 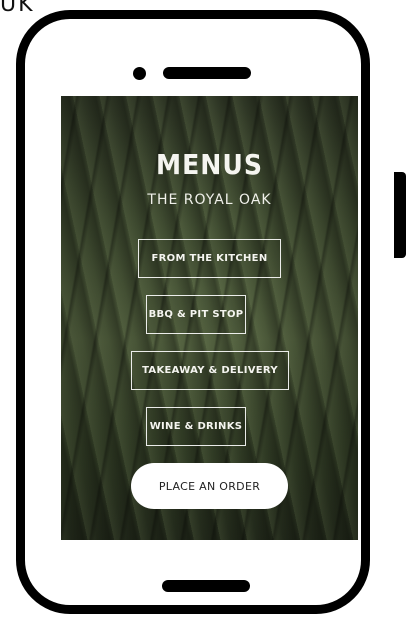 What do you see at coordinates (196, 426) in the screenshot?
I see `wine-drinks-button: WINE & DRINKS` at bounding box center [196, 426].